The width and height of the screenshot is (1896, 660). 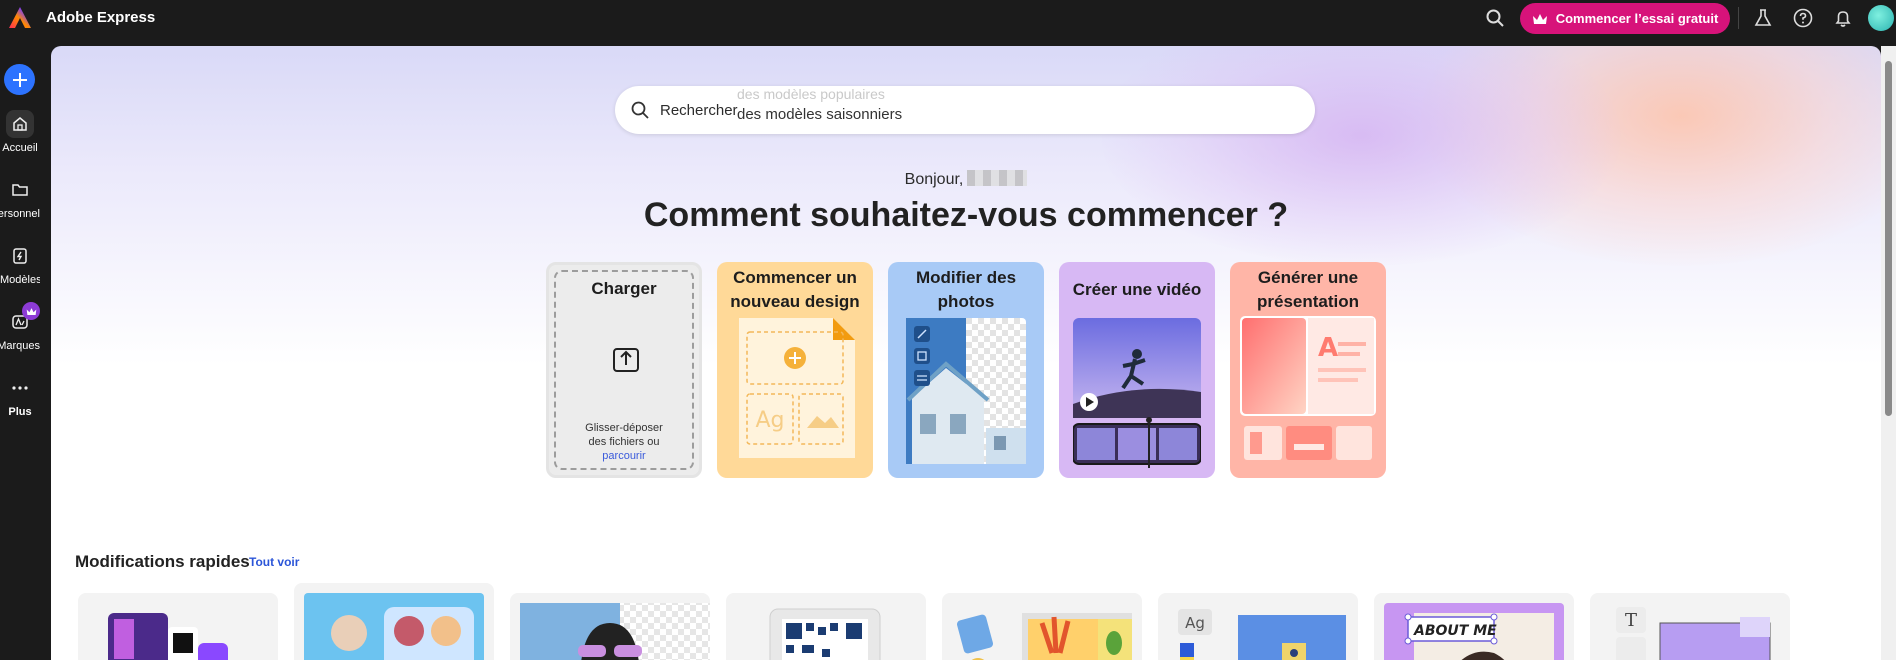 I want to click on bell-icon, so click(x=1843, y=18).